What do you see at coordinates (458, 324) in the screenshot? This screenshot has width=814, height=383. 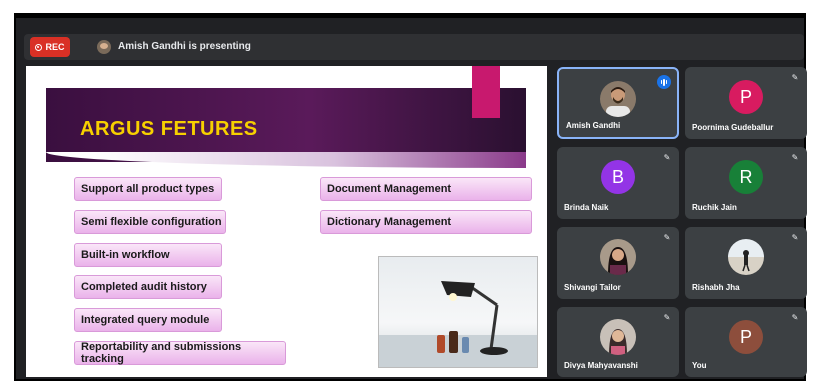 I see `lamp-illustration` at bounding box center [458, 324].